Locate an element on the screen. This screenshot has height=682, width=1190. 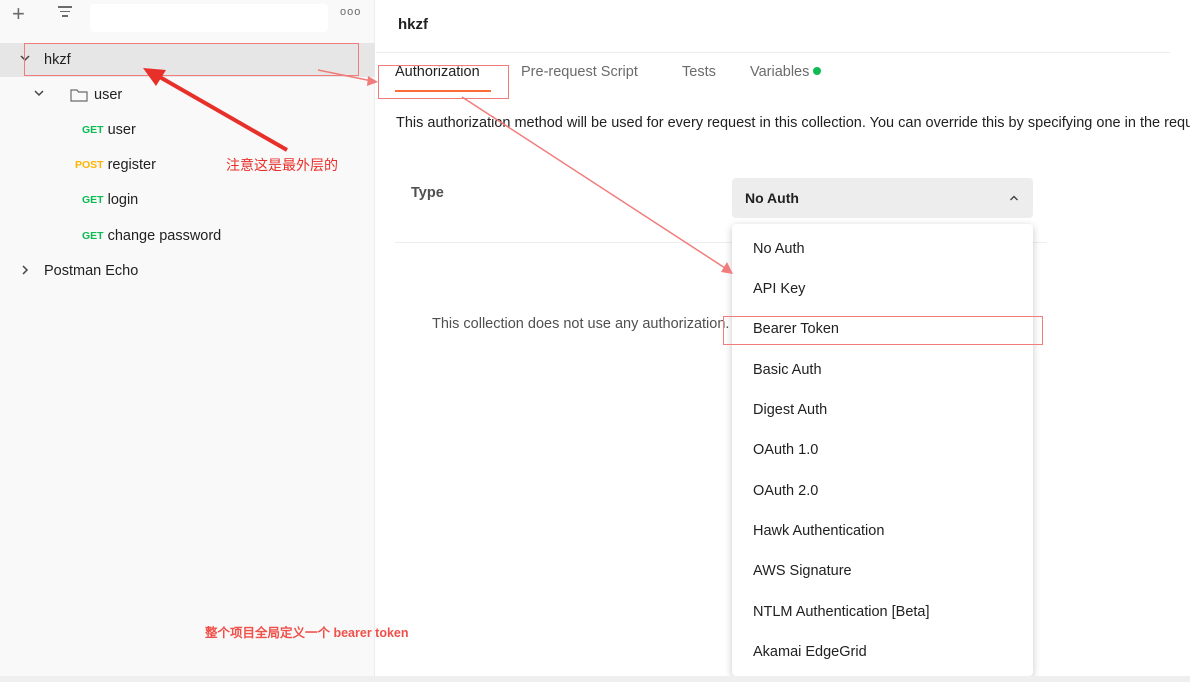
tab-tests: Tests is located at coordinates (699, 72).